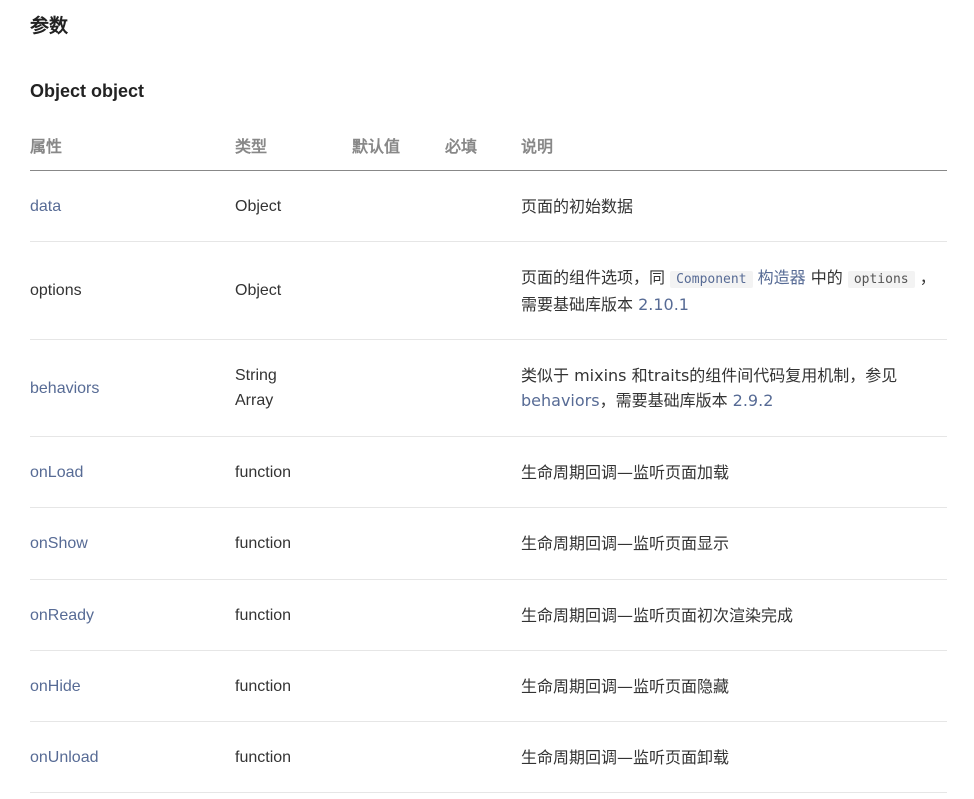 This screenshot has height=799, width=974. I want to click on table-row: onLoad function 生命周期回调—监听页面加载, so click(488, 472).